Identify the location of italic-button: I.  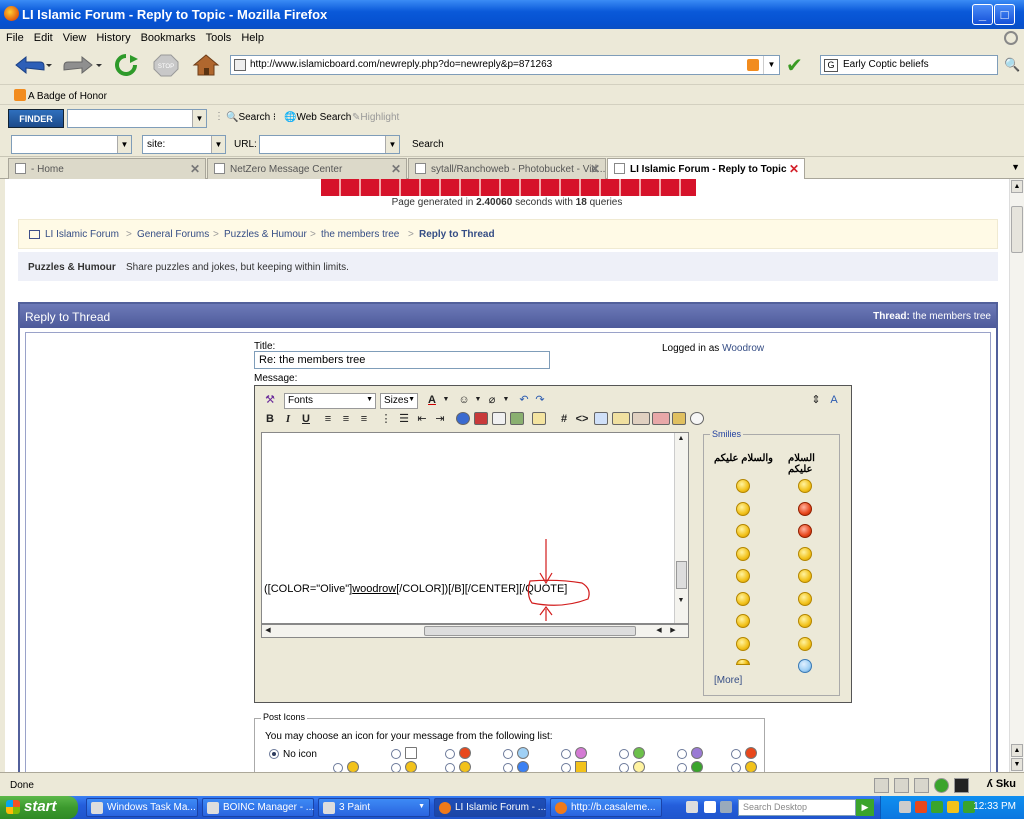
(288, 419).